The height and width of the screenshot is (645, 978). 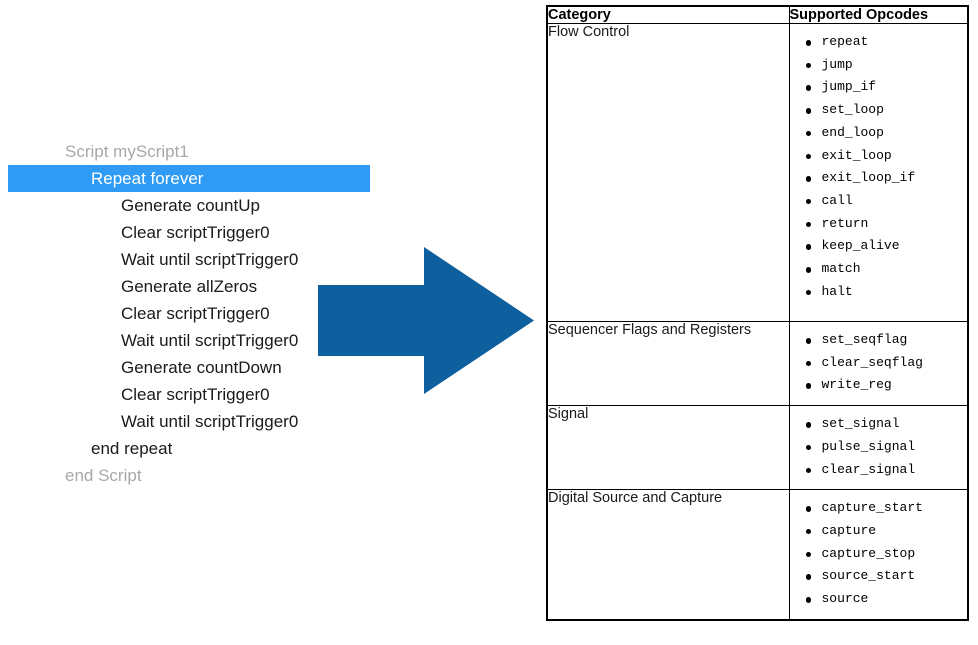 What do you see at coordinates (884, 340) in the screenshot?
I see `opcode-item: set_seqflag` at bounding box center [884, 340].